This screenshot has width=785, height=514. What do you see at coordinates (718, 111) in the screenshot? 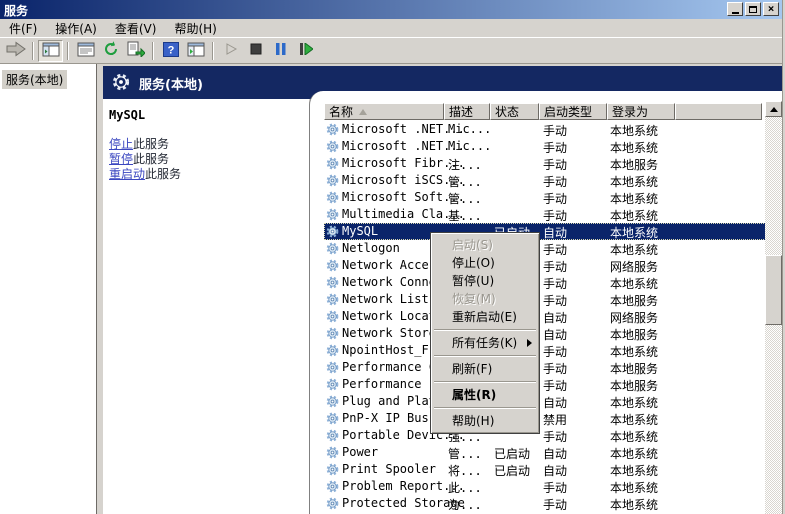
I see `column-header-blank` at bounding box center [718, 111].